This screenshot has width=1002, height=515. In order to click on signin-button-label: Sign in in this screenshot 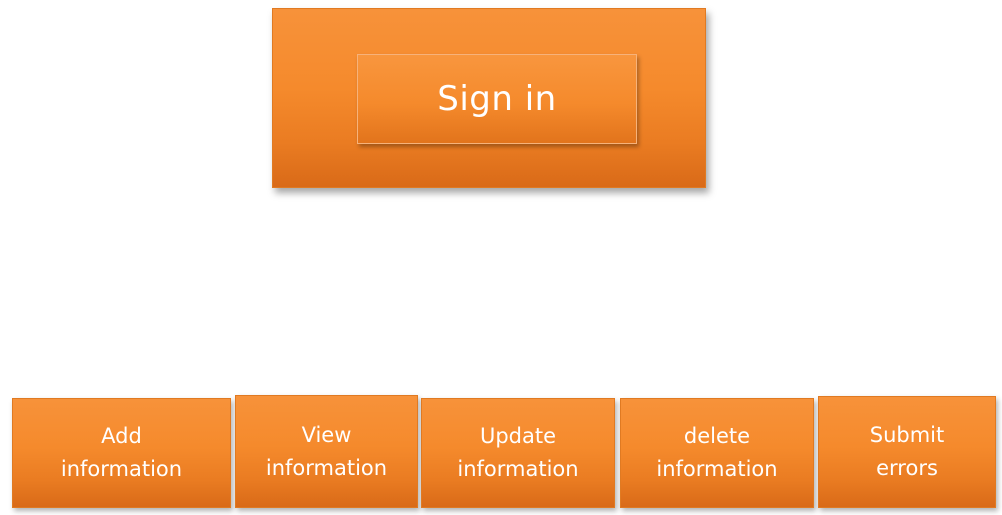, I will do `click(497, 99)`.